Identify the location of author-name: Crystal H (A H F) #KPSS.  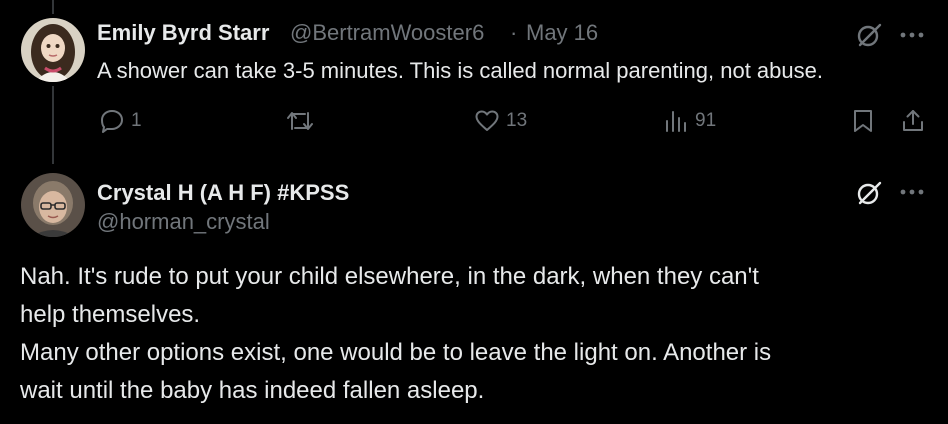
(223, 193).